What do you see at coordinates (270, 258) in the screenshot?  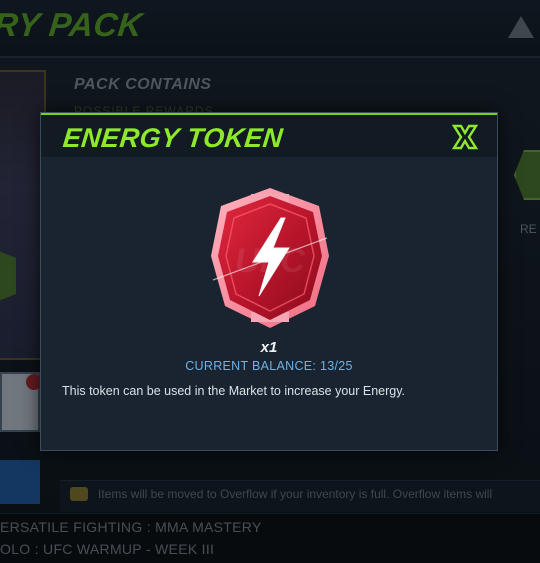 I see `energy-token-icon: UFC` at bounding box center [270, 258].